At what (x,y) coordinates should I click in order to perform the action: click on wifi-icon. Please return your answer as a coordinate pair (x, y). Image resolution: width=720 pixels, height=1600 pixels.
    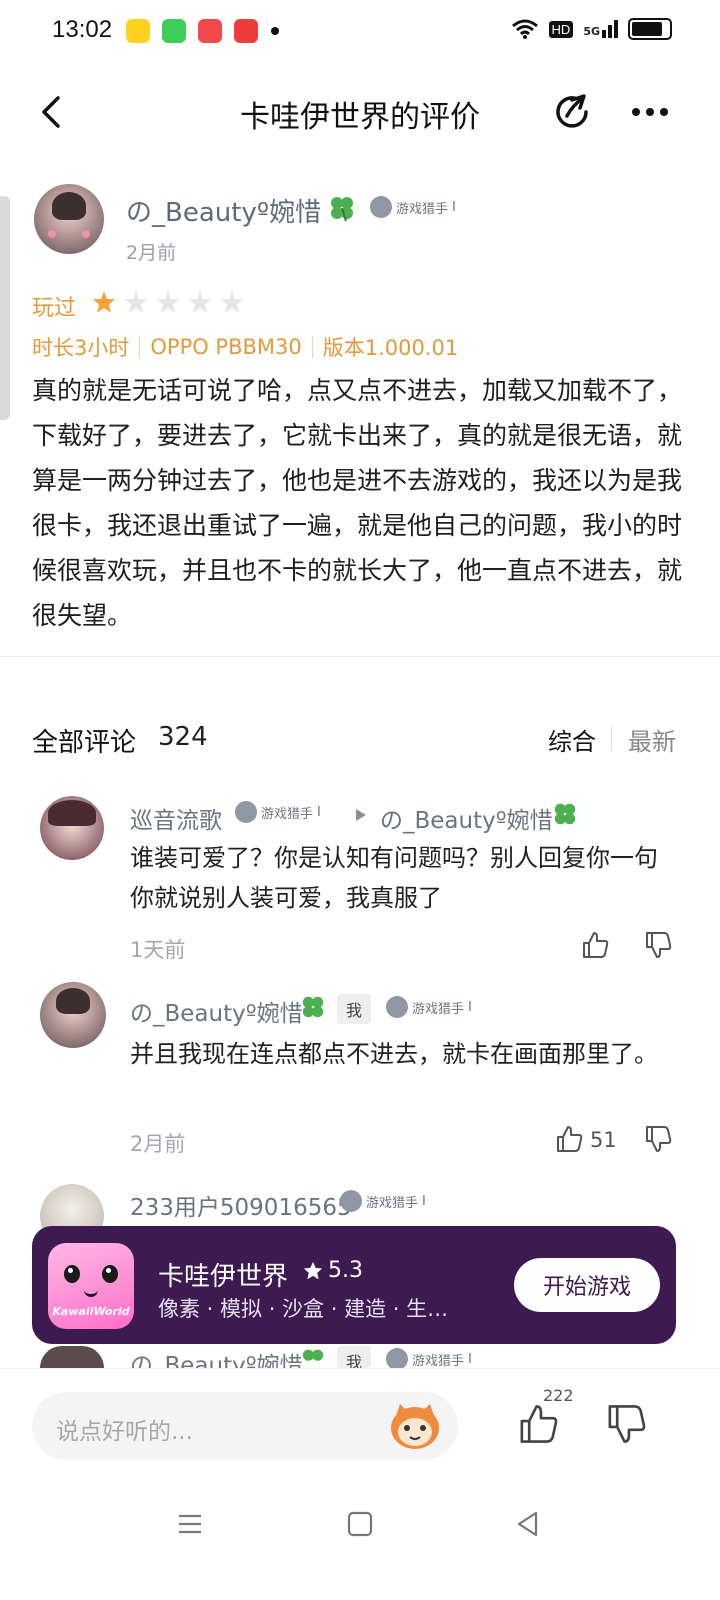
    Looking at the image, I should click on (524, 29).